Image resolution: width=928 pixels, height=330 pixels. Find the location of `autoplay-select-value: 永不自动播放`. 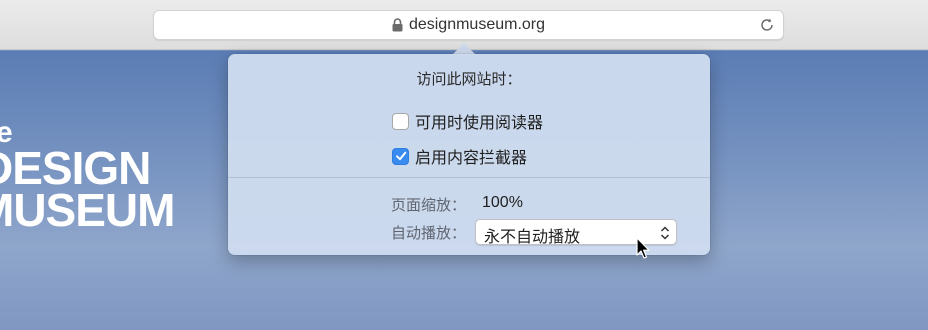

autoplay-select-value: 永不自动播放 is located at coordinates (532, 237).